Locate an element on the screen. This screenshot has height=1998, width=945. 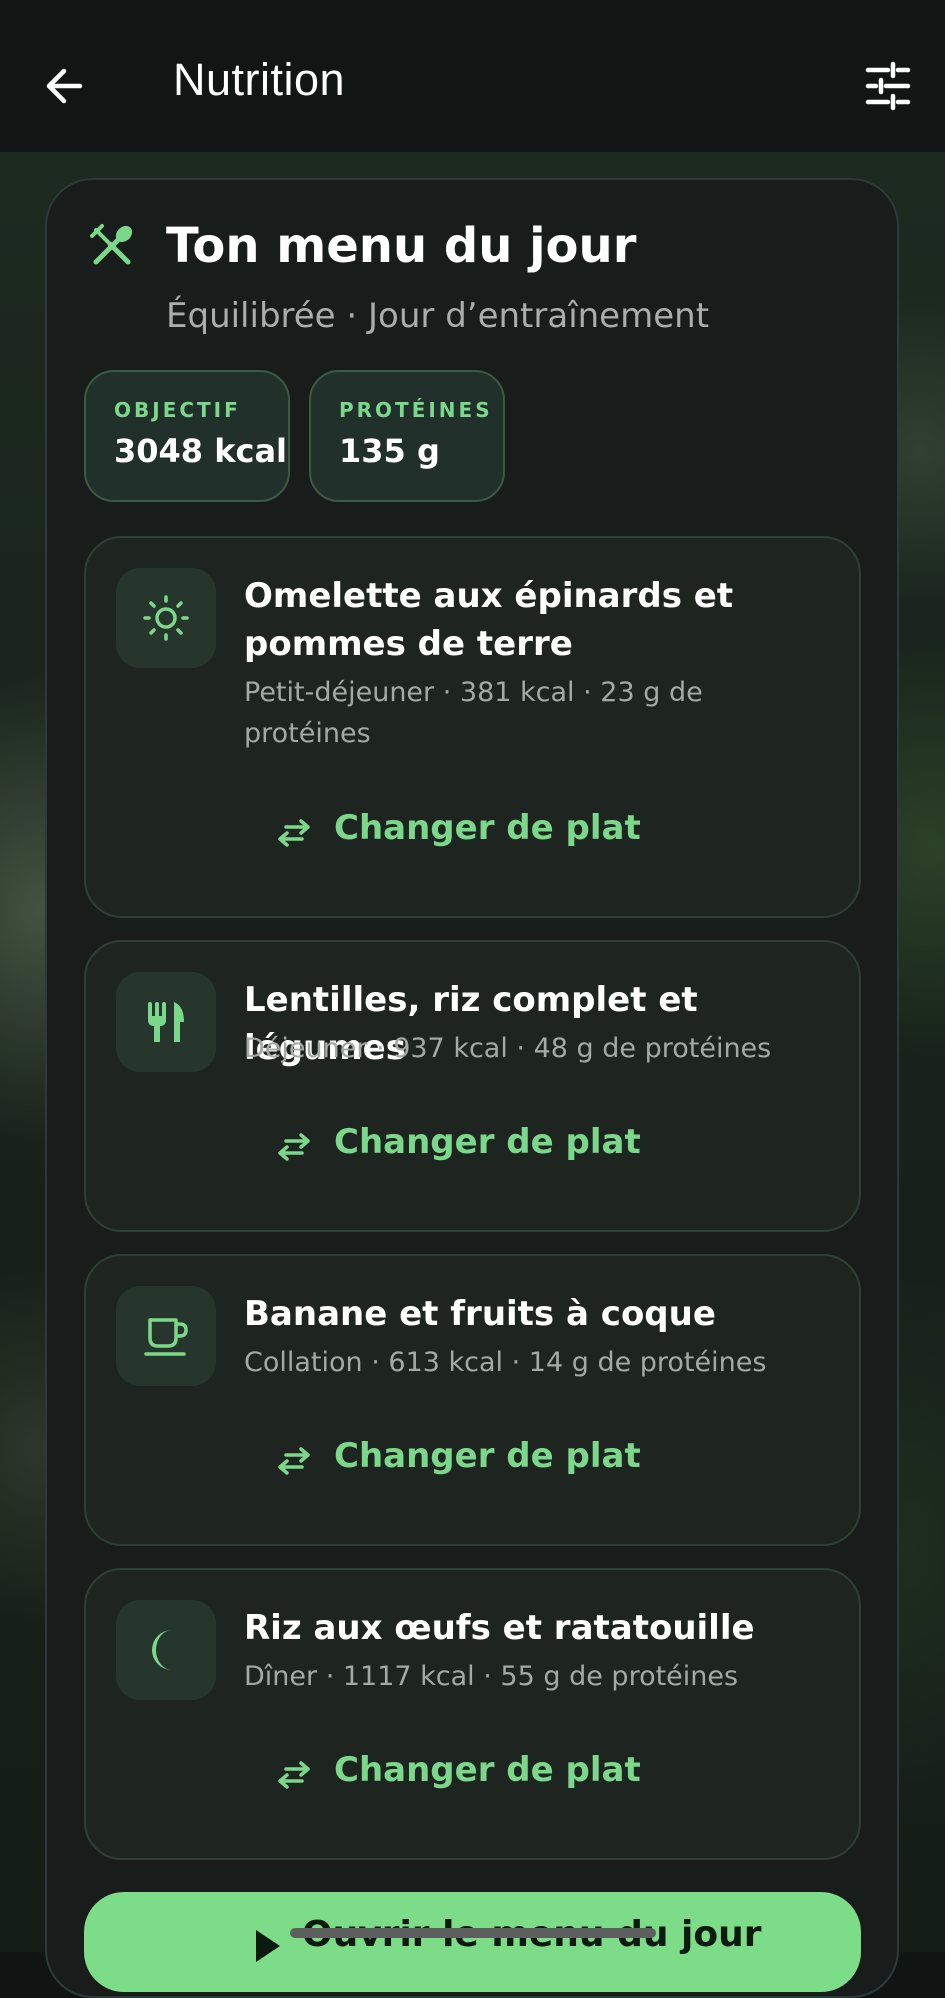
protein-value: 135 g is located at coordinates (389, 451).